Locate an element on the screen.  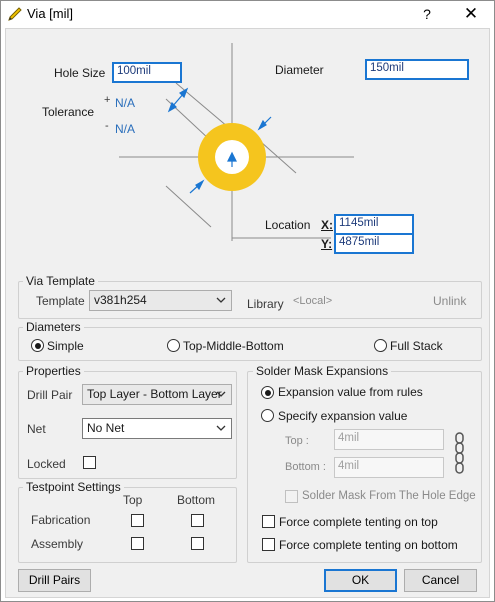
tolerance-plus-sign: + is located at coordinates (107, 100).